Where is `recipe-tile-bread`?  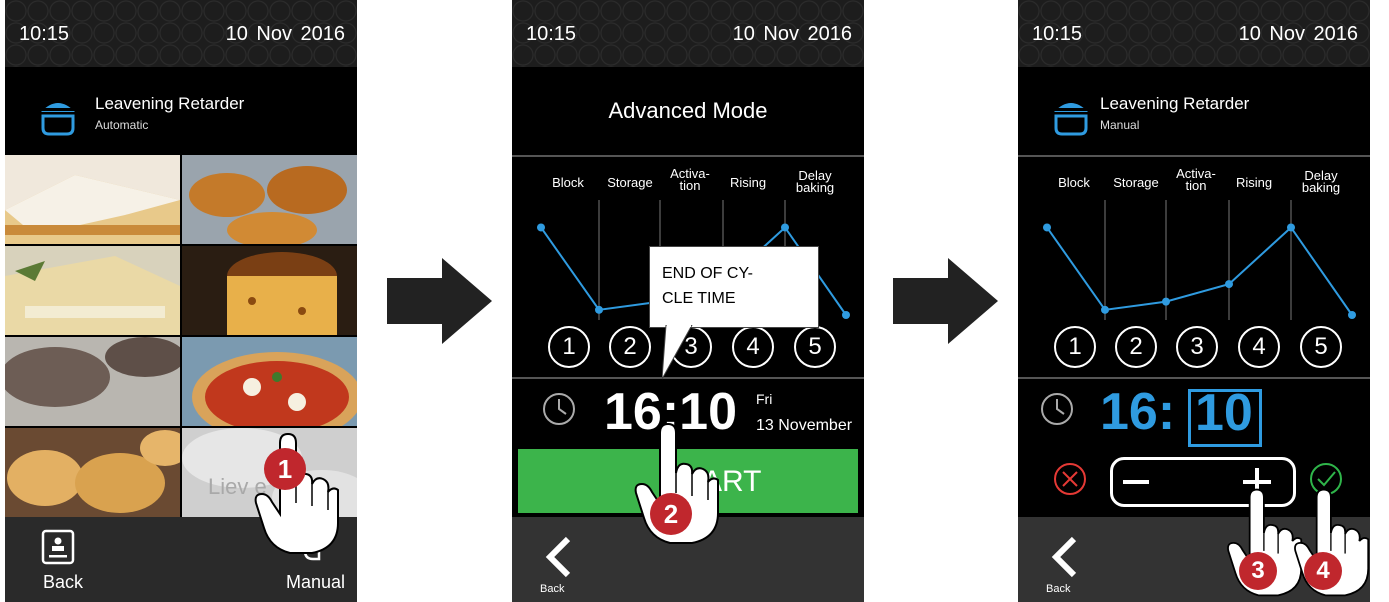
recipe-tile-bread is located at coordinates (92, 472).